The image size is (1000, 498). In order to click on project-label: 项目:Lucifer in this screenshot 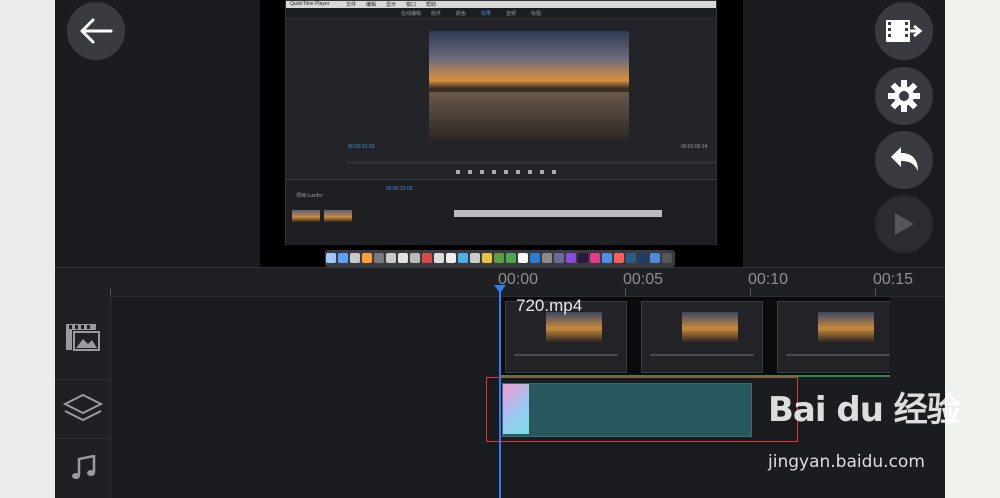, I will do `click(309, 196)`.